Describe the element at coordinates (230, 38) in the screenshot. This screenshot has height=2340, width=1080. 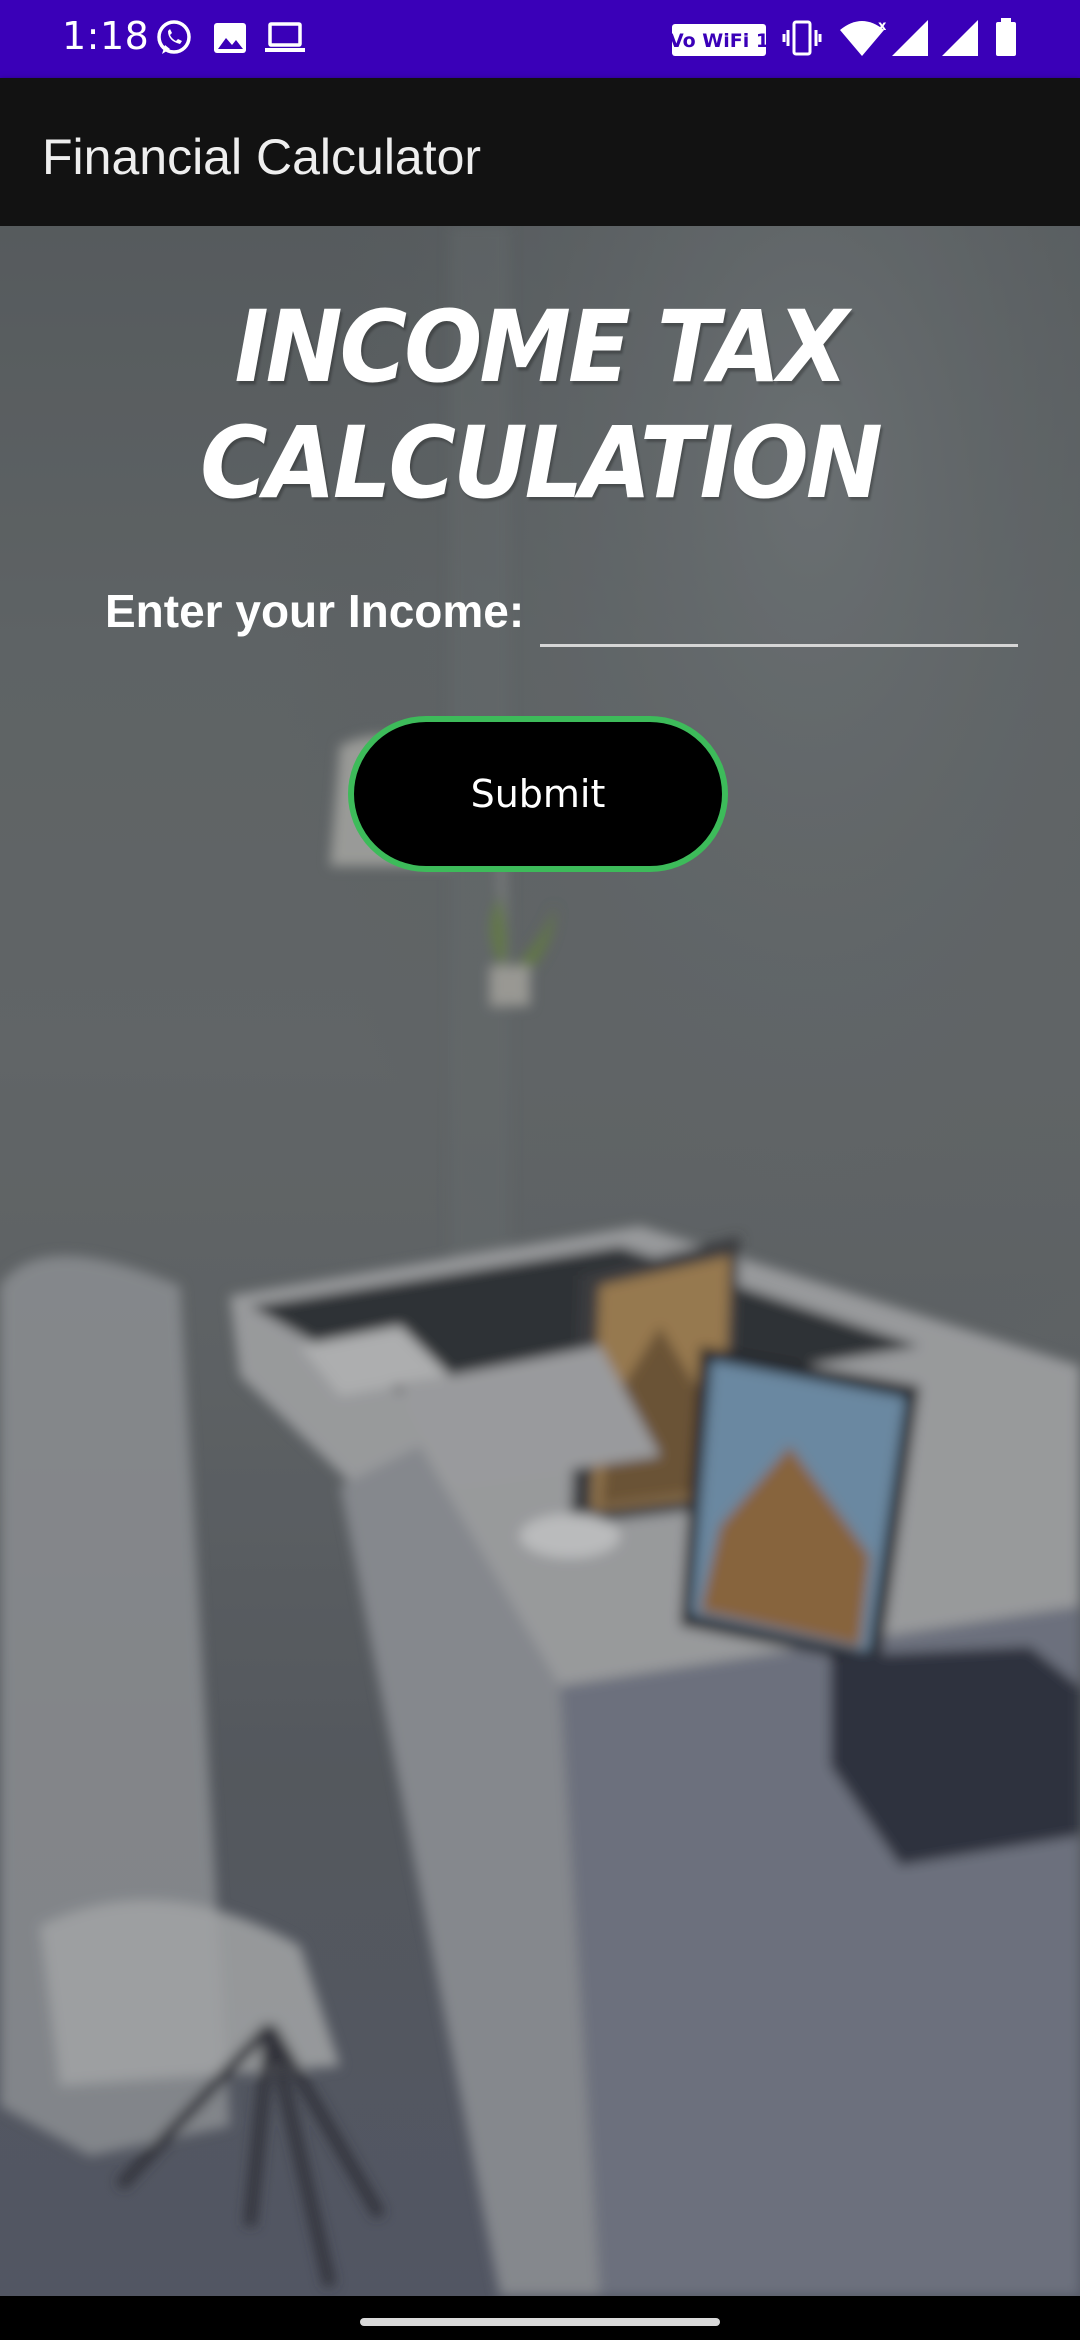
I see `gallery-icon` at that location.